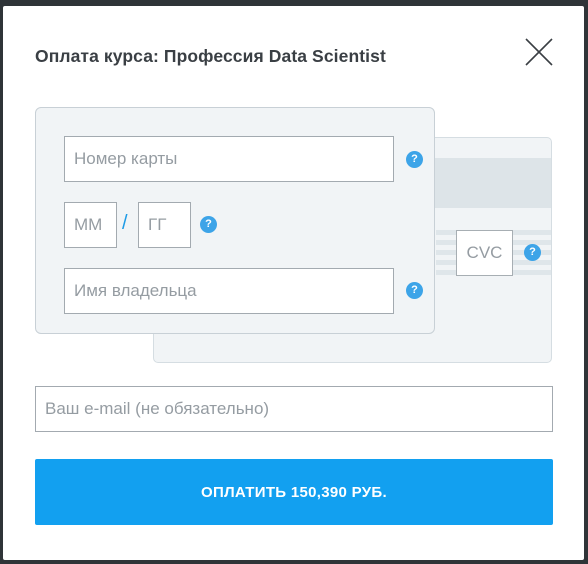 This screenshot has height=564, width=588. Describe the element at coordinates (229, 291) in the screenshot. I see `card-holder-input` at that location.